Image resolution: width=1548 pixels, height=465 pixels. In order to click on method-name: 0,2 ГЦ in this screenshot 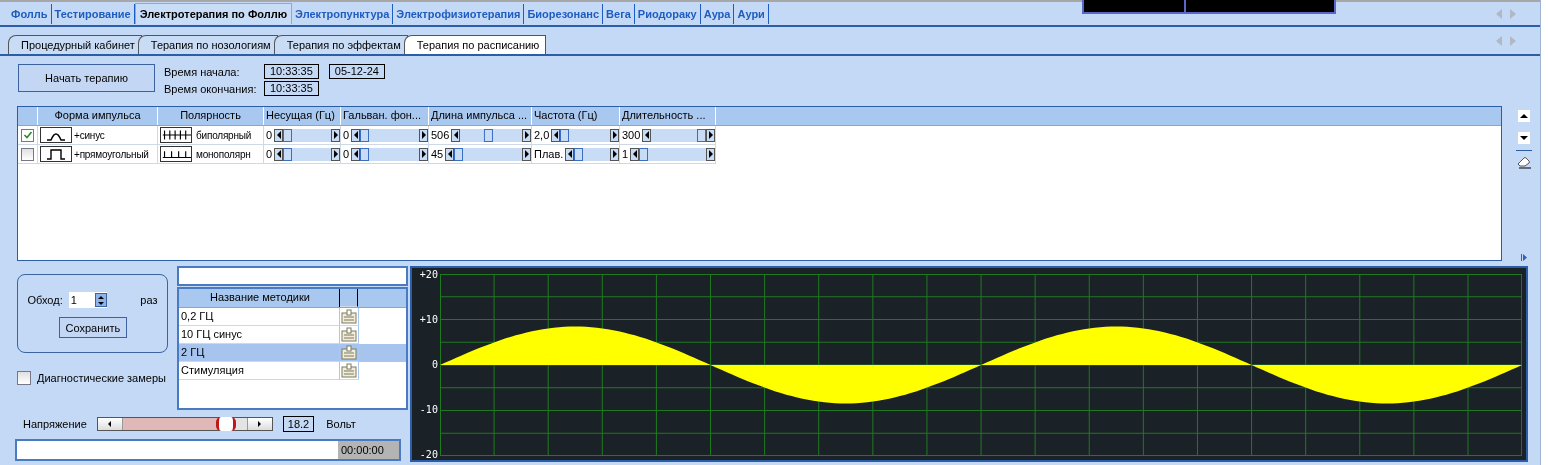, I will do `click(259, 317)`.